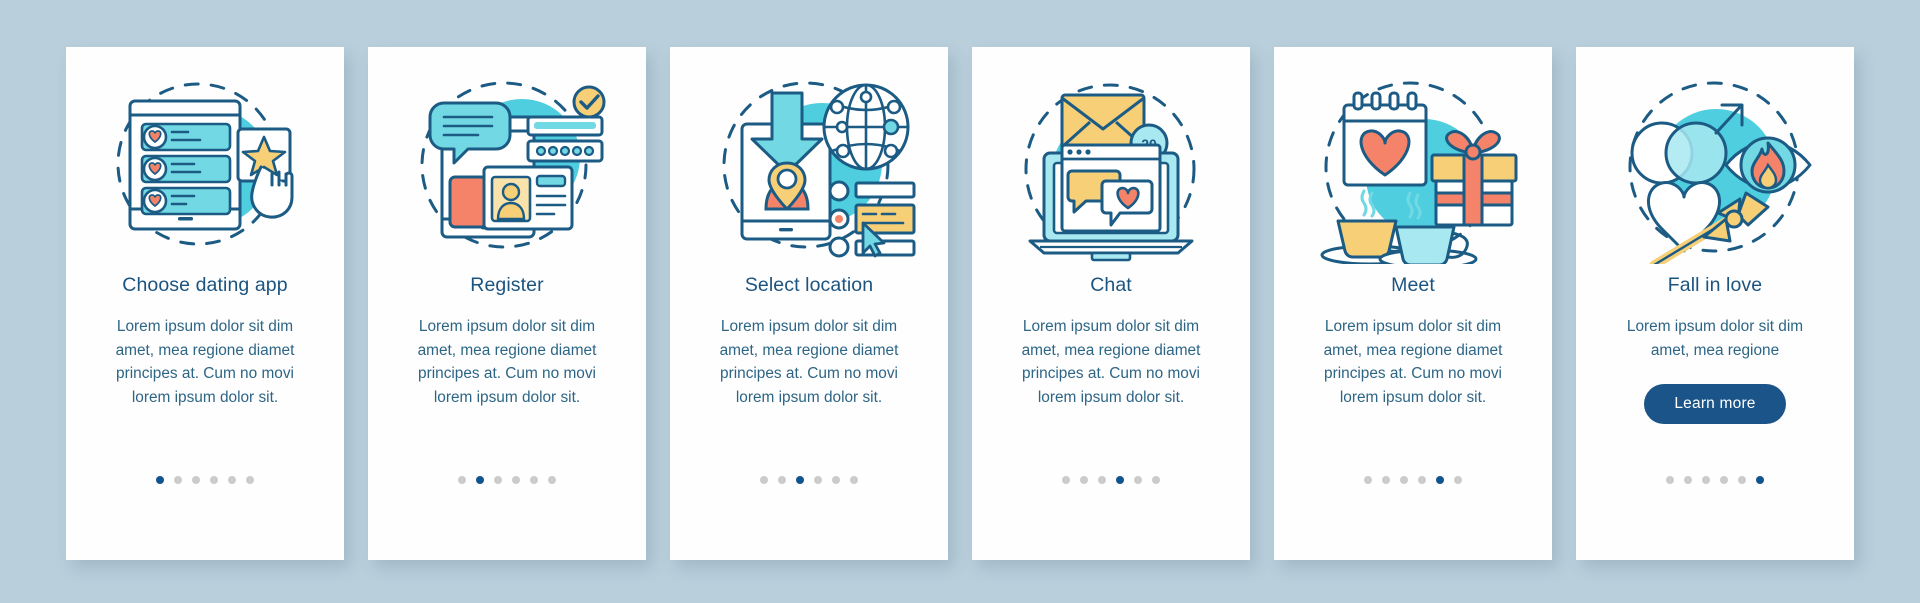 Image resolution: width=1920 pixels, height=603 pixels. What do you see at coordinates (205, 285) in the screenshot?
I see `card-title: Choose dating app` at bounding box center [205, 285].